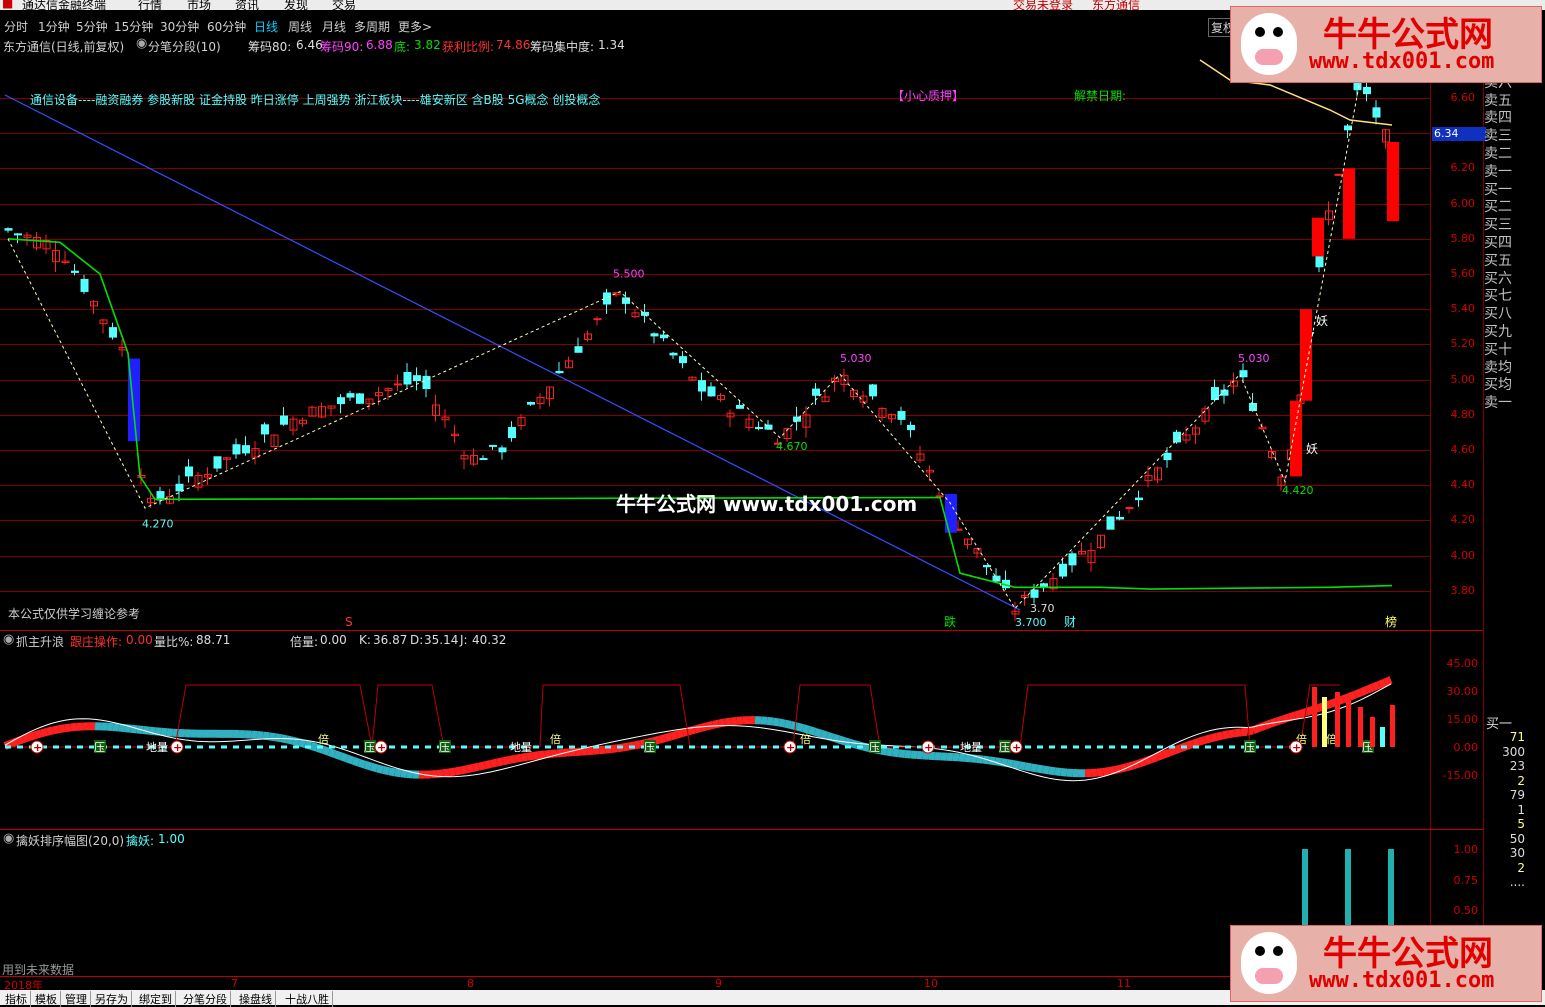  I want to click on kdj-j-value: 40.32, so click(489, 640).